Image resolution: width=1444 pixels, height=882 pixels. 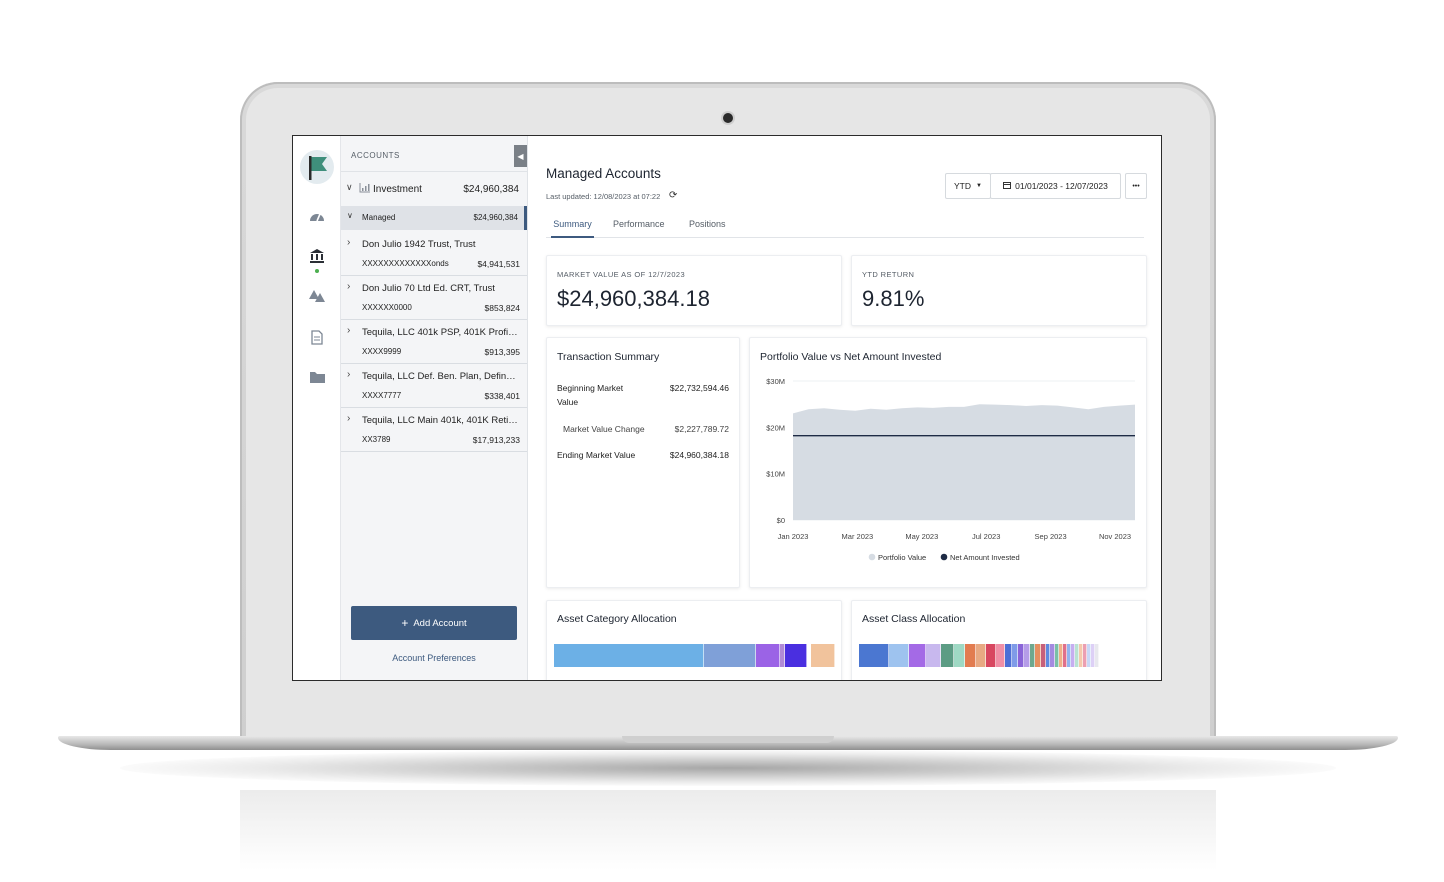 What do you see at coordinates (387, 307) in the screenshot?
I see `account-number: XXXXXX0000` at bounding box center [387, 307].